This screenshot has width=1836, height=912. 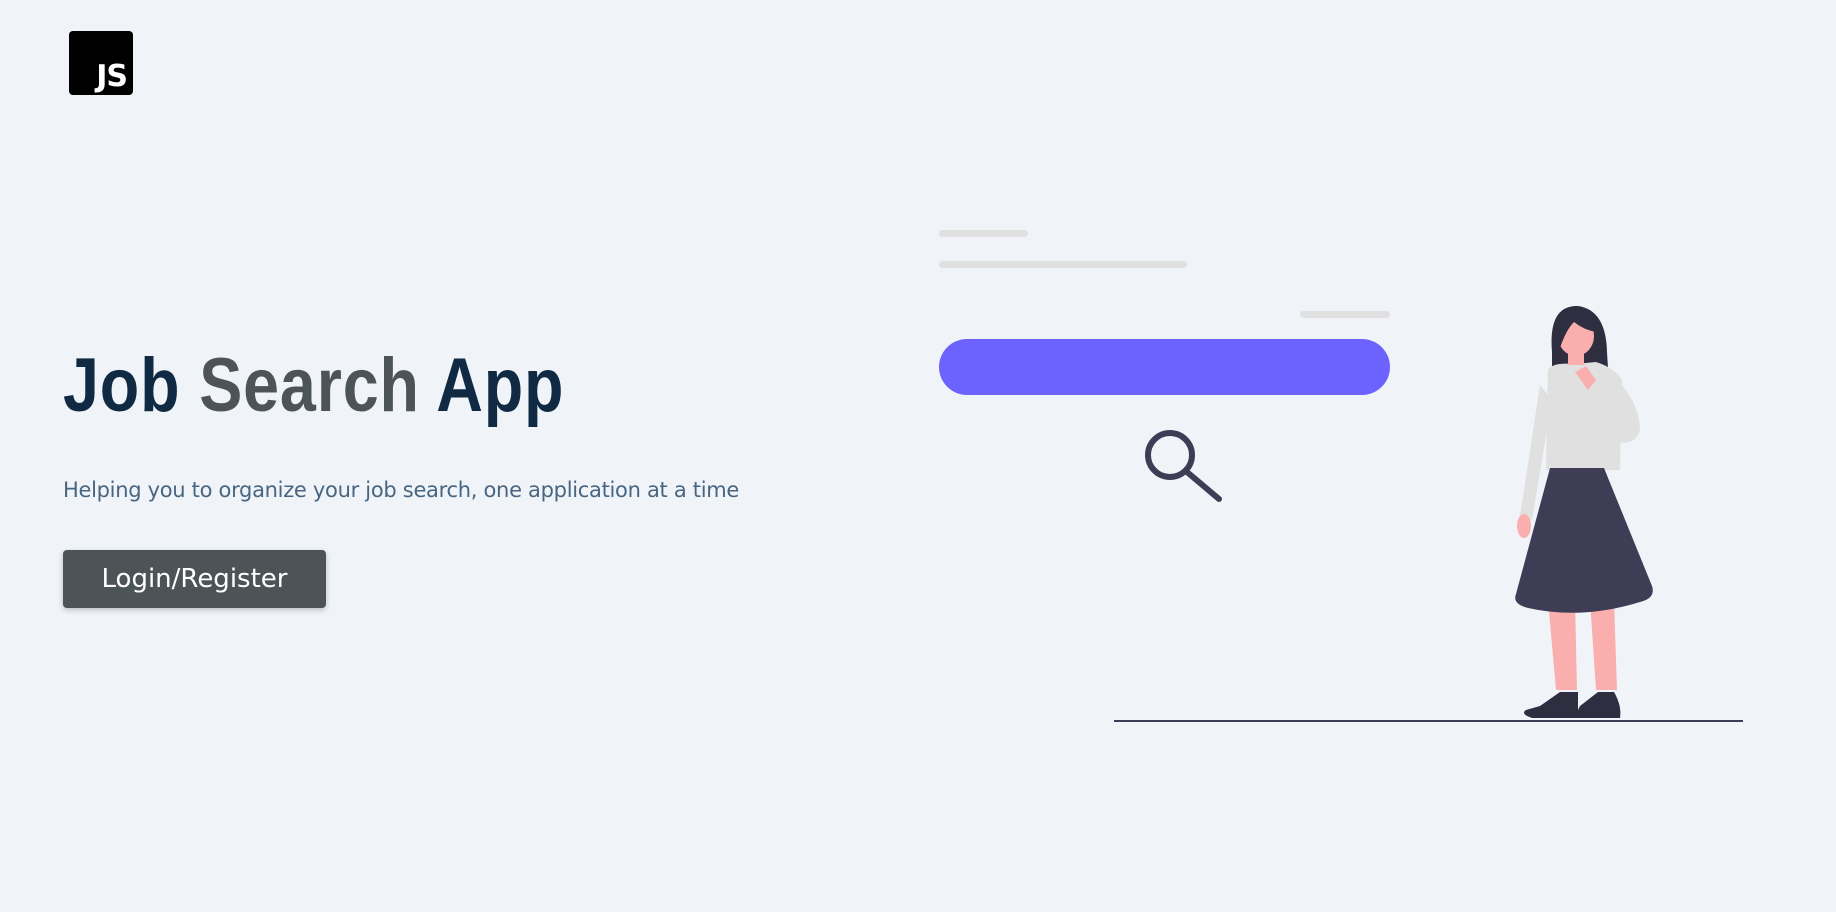 What do you see at coordinates (1164, 367) in the screenshot?
I see `search-bar-graphic` at bounding box center [1164, 367].